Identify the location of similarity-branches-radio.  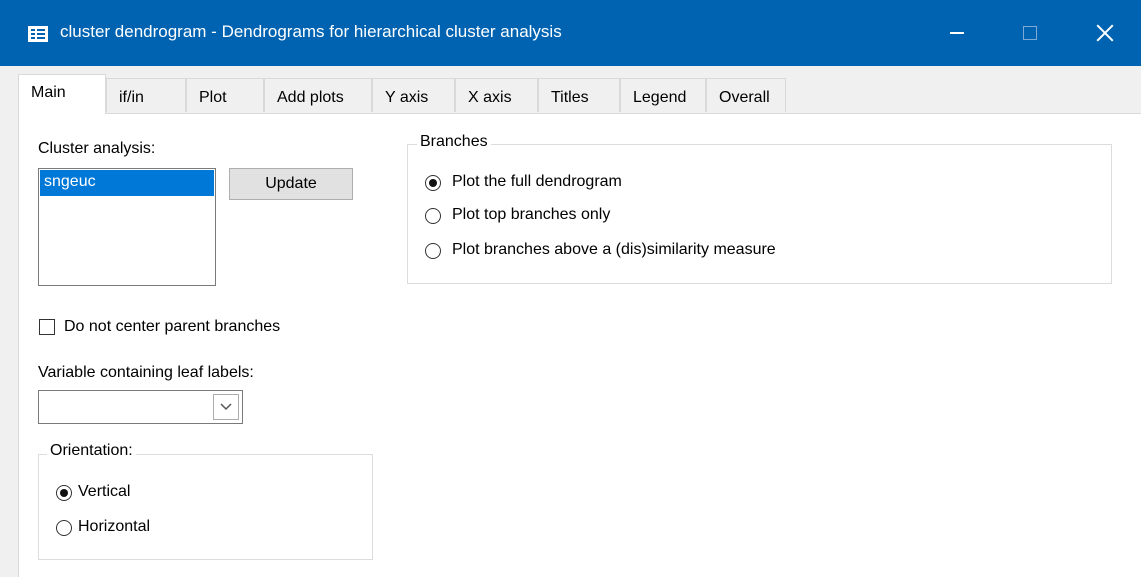
(433, 251).